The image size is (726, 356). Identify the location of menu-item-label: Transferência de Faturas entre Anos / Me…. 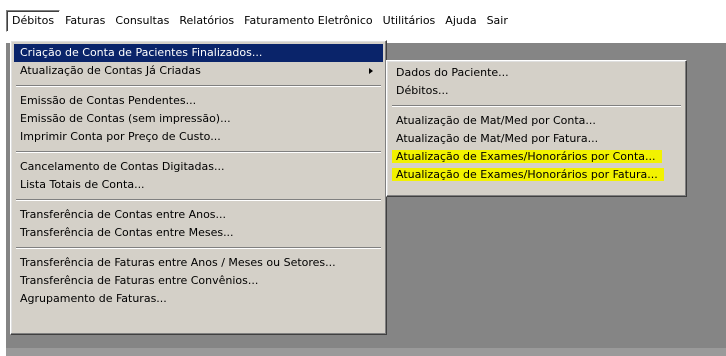
(178, 262).